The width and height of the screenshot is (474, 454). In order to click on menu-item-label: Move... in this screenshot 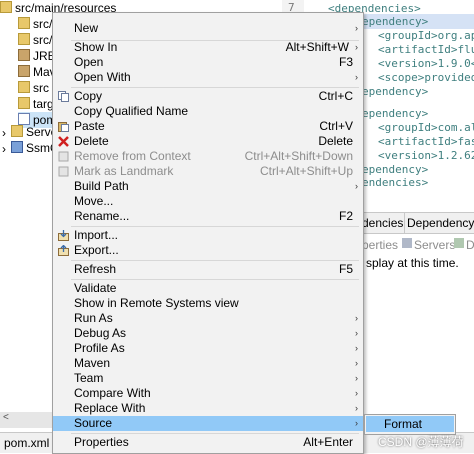, I will do `click(94, 201)`.